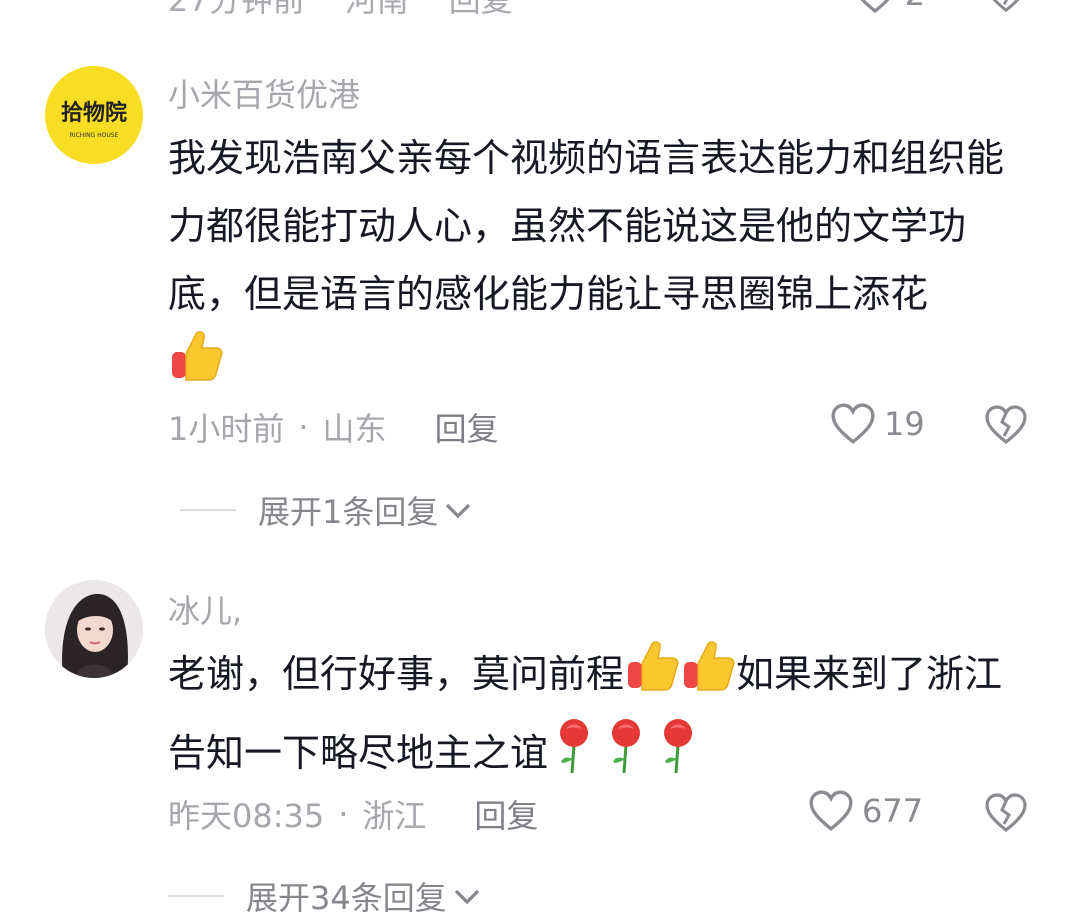 Image resolution: width=1079 pixels, height=919 pixels. What do you see at coordinates (940, 7) in the screenshot?
I see `previous-comment-actions: 2` at bounding box center [940, 7].